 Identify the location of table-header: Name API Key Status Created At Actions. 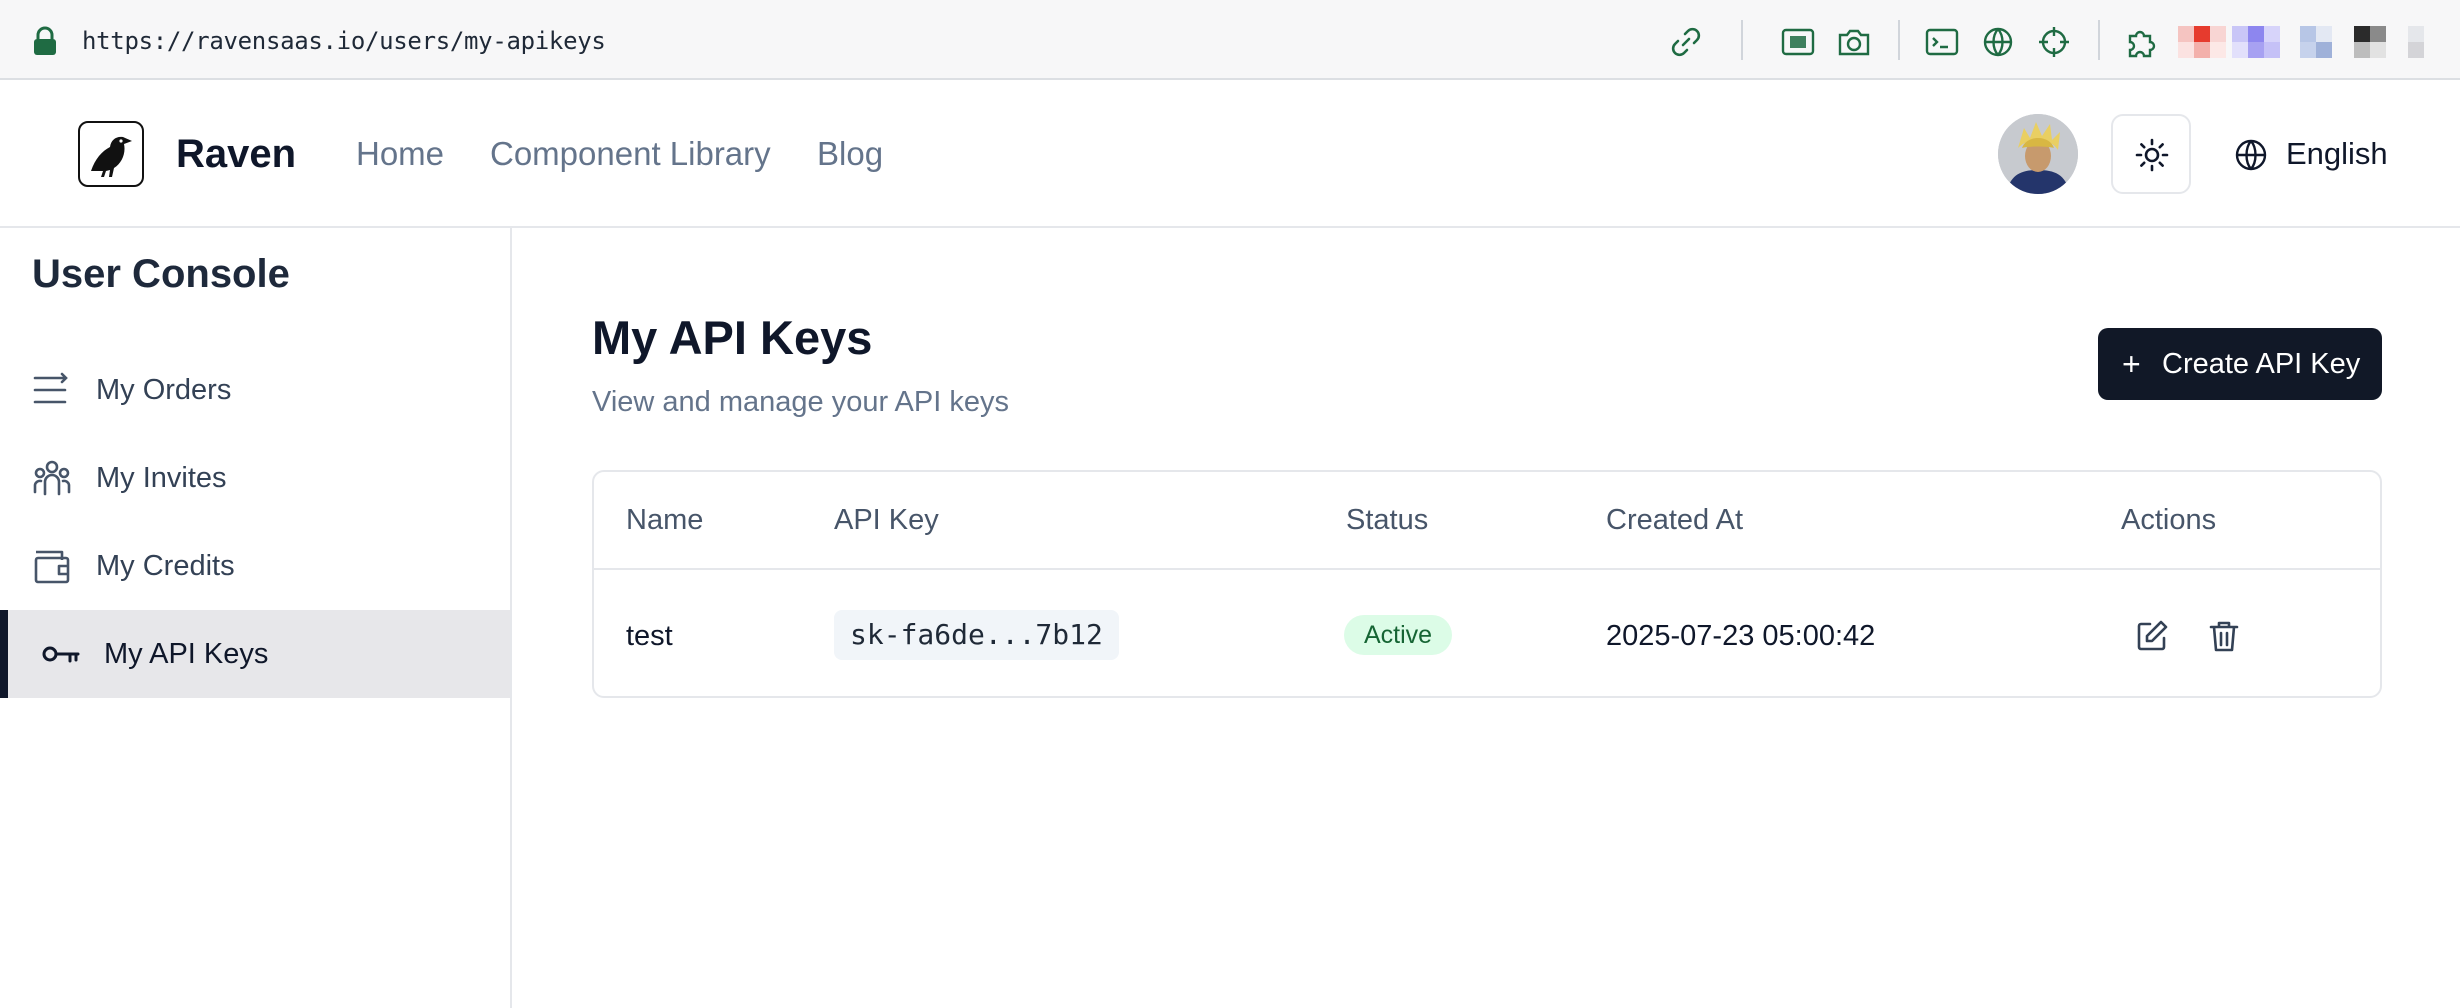
(1487, 521).